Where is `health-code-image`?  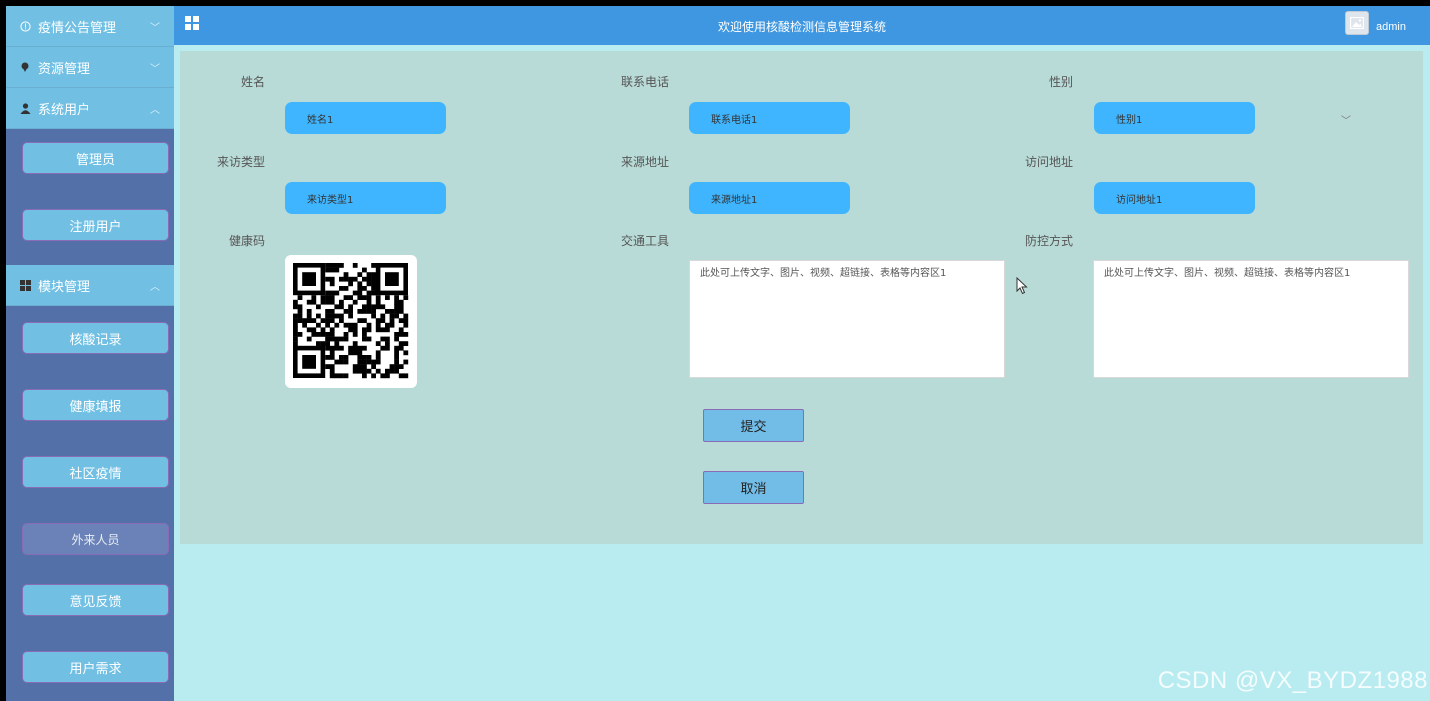
health-code-image is located at coordinates (351, 321).